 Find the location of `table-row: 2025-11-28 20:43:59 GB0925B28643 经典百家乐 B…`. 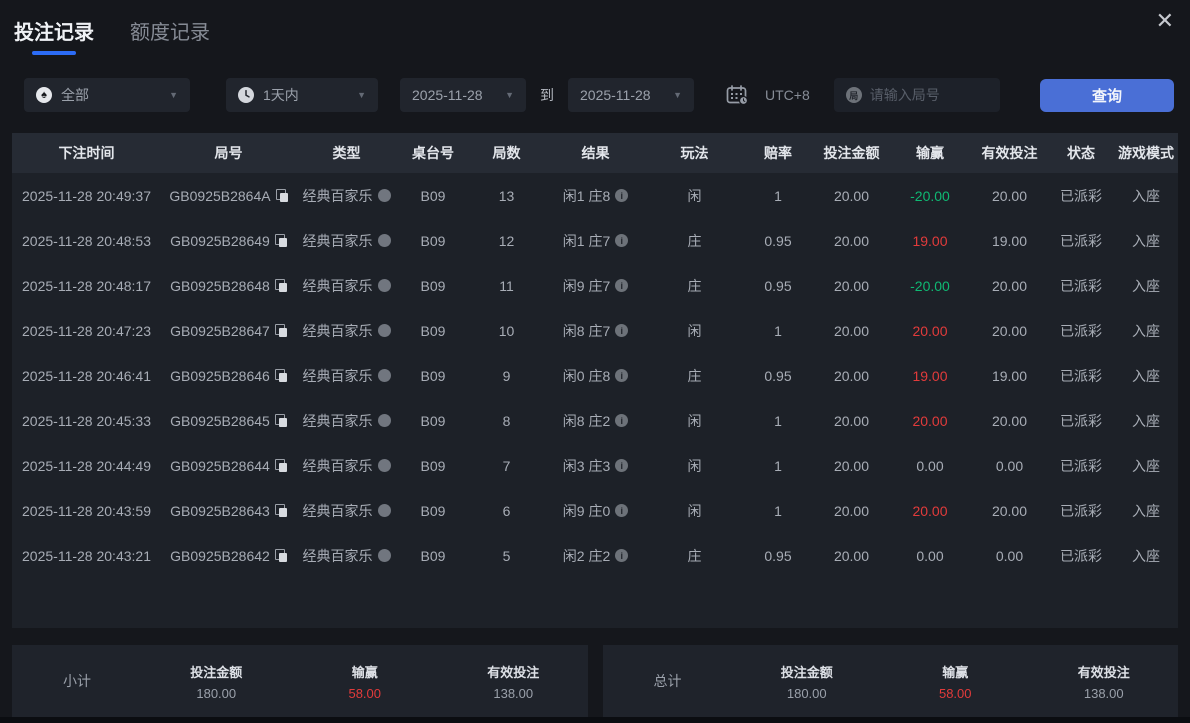

table-row: 2025-11-28 20:43:59 GB0925B28643 经典百家乐 B… is located at coordinates (595, 510).